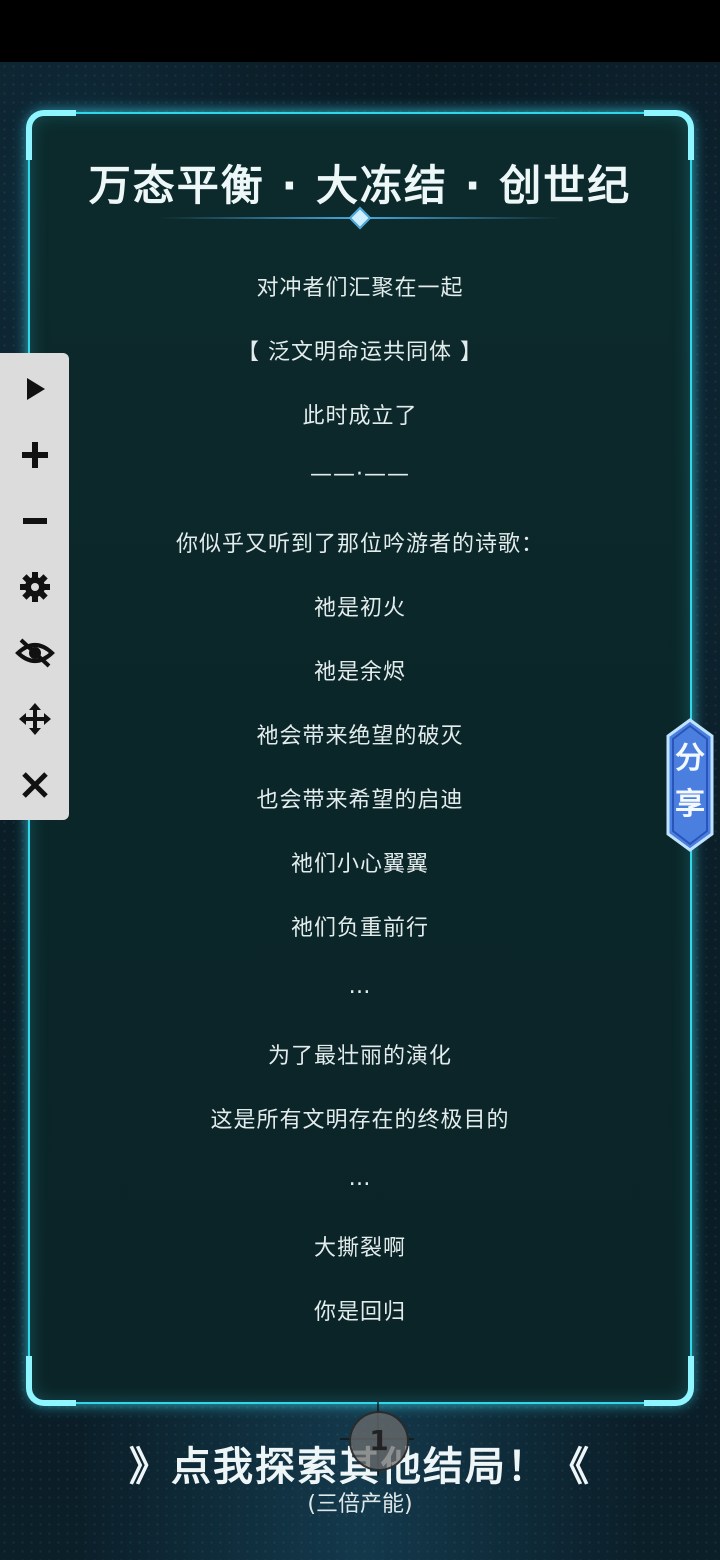 This screenshot has width=720, height=1560. What do you see at coordinates (360, 1120) in the screenshot?
I see `story-line: 这是所有文明存在的终极目的` at bounding box center [360, 1120].